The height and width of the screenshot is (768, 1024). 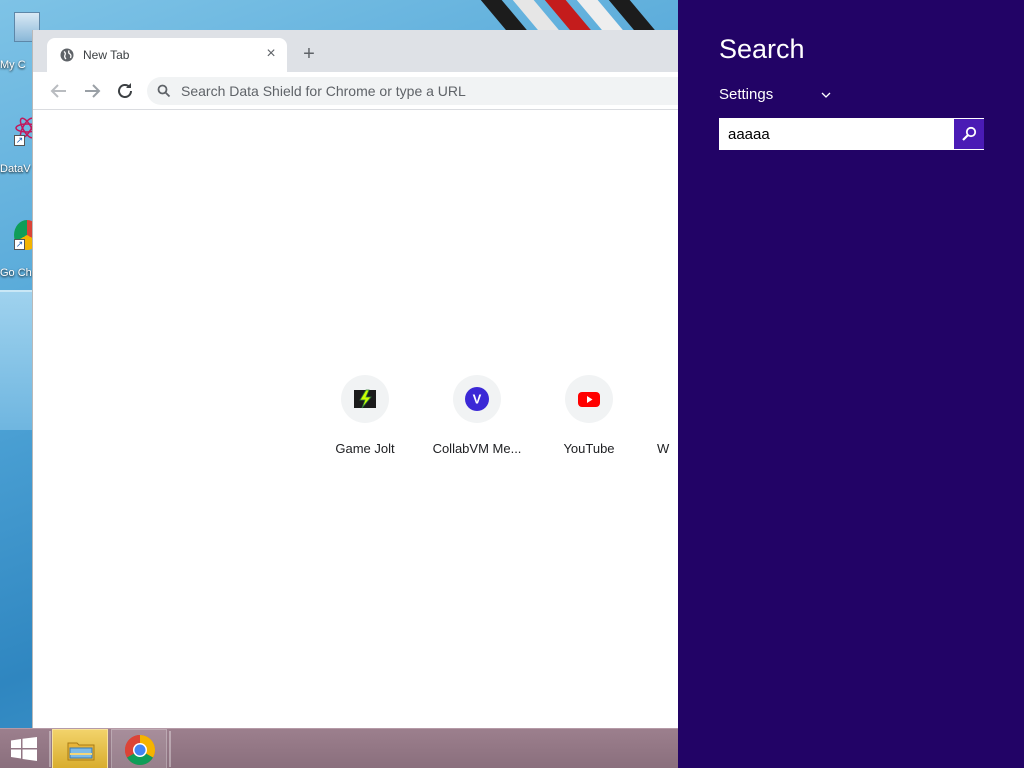 I want to click on globe-icon, so click(x=67, y=55).